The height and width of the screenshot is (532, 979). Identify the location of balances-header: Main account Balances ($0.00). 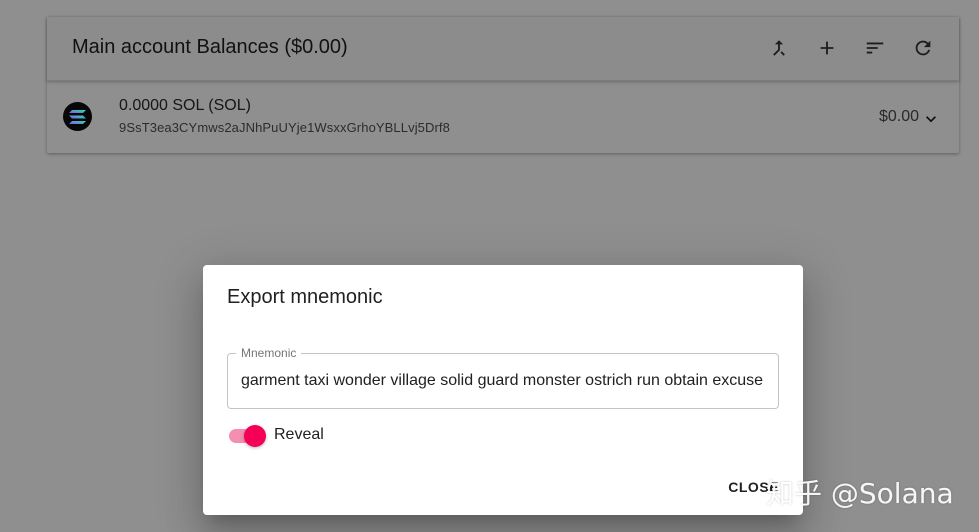
(503, 49).